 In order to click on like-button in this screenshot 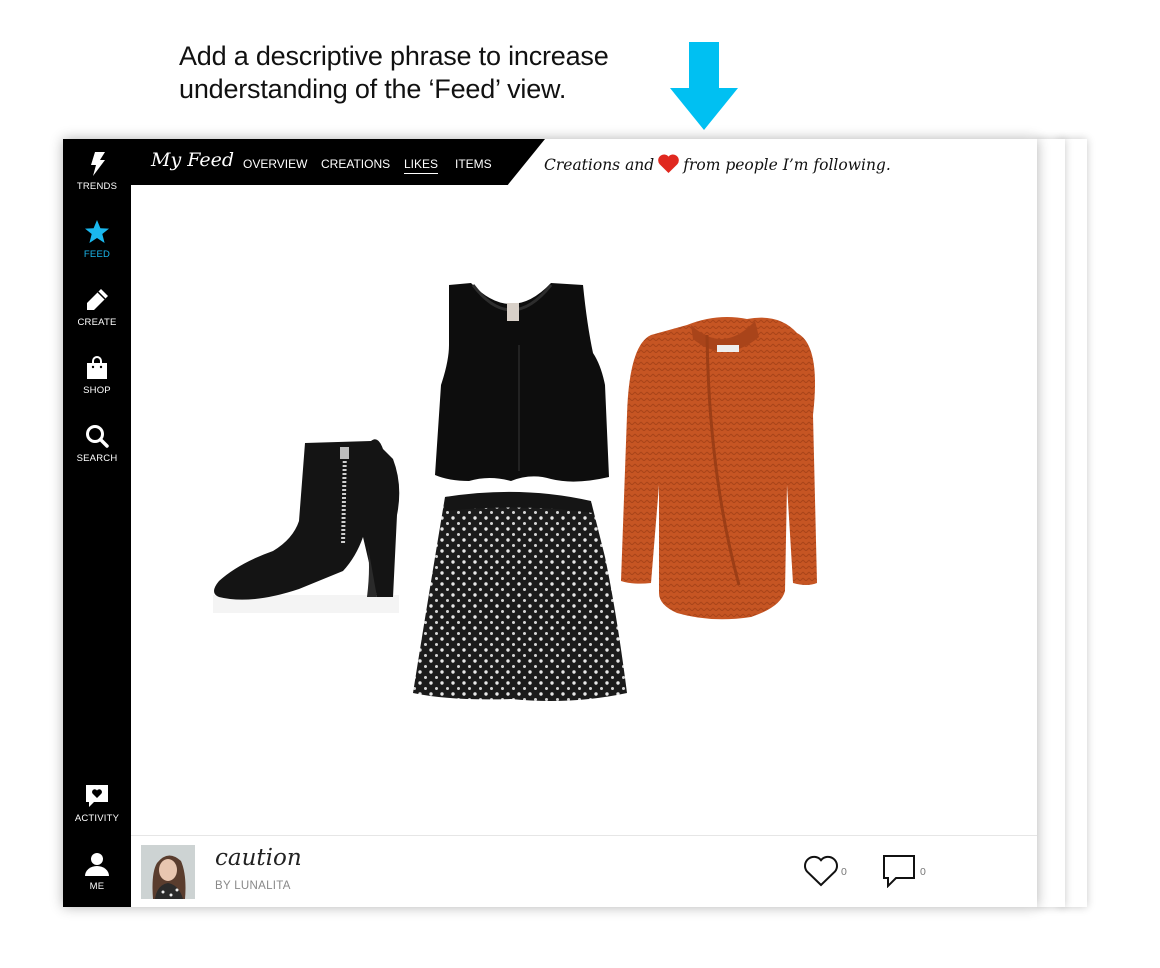, I will do `click(821, 873)`.